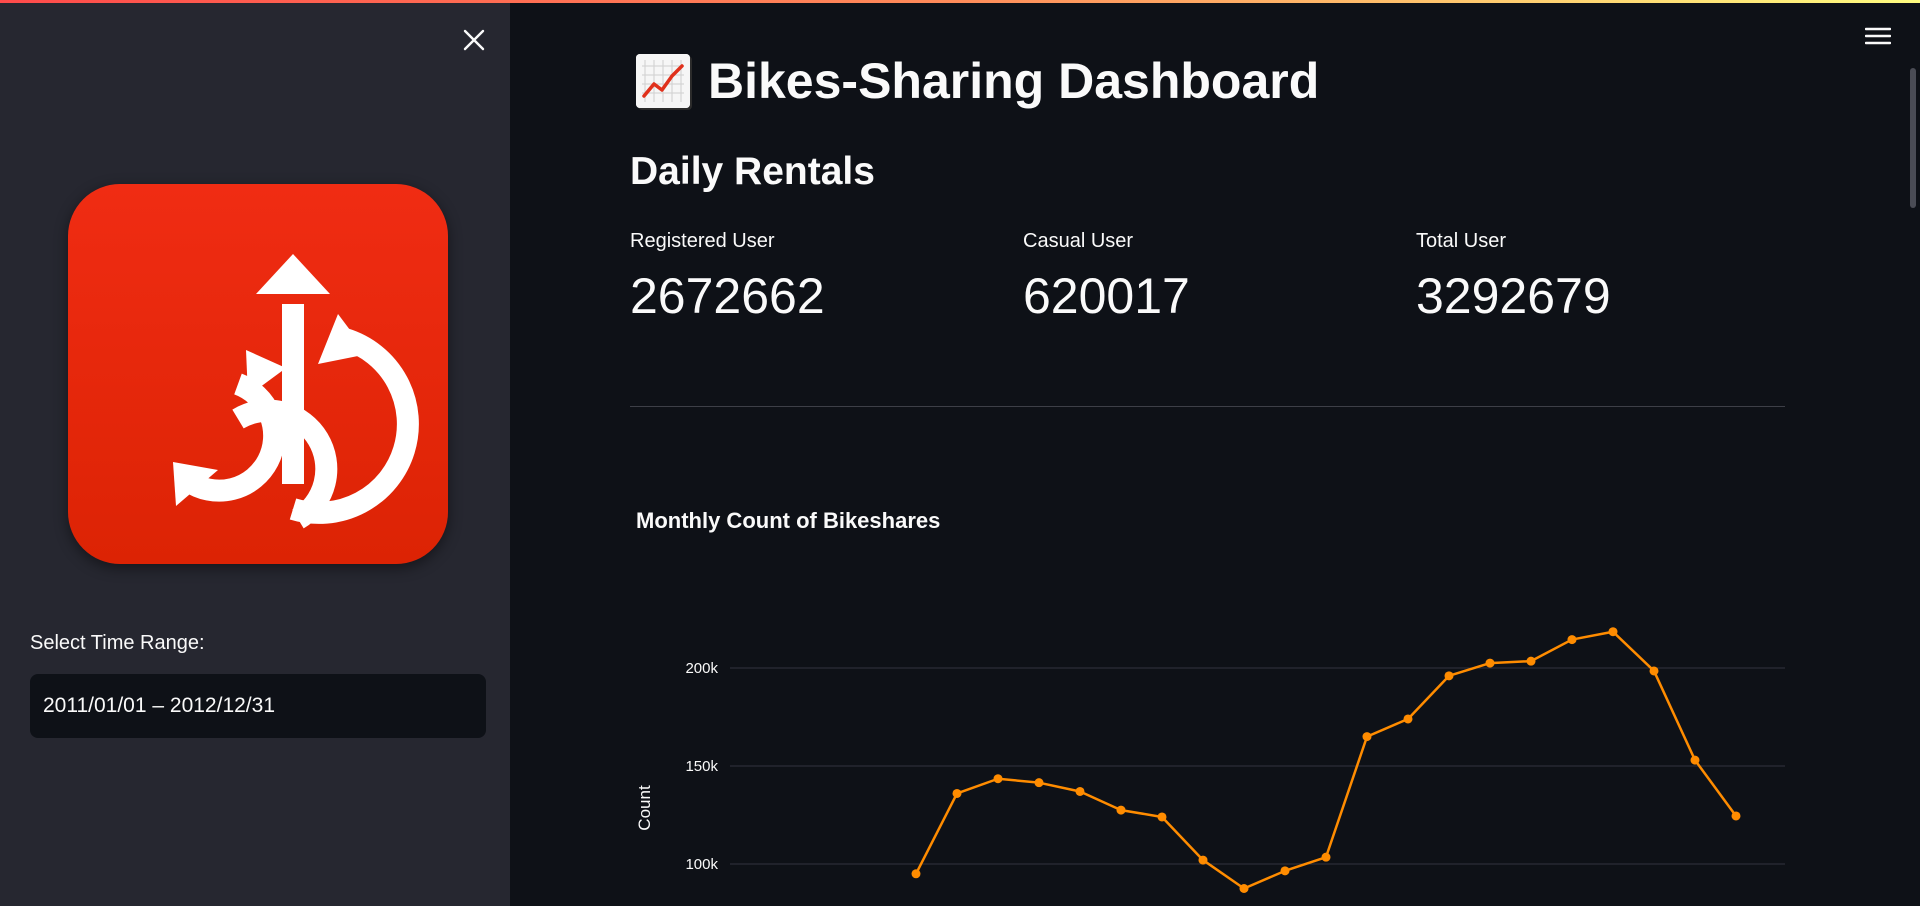 The height and width of the screenshot is (906, 1920). Describe the element at coordinates (1106, 296) in the screenshot. I see `metric-value: 620017` at that location.